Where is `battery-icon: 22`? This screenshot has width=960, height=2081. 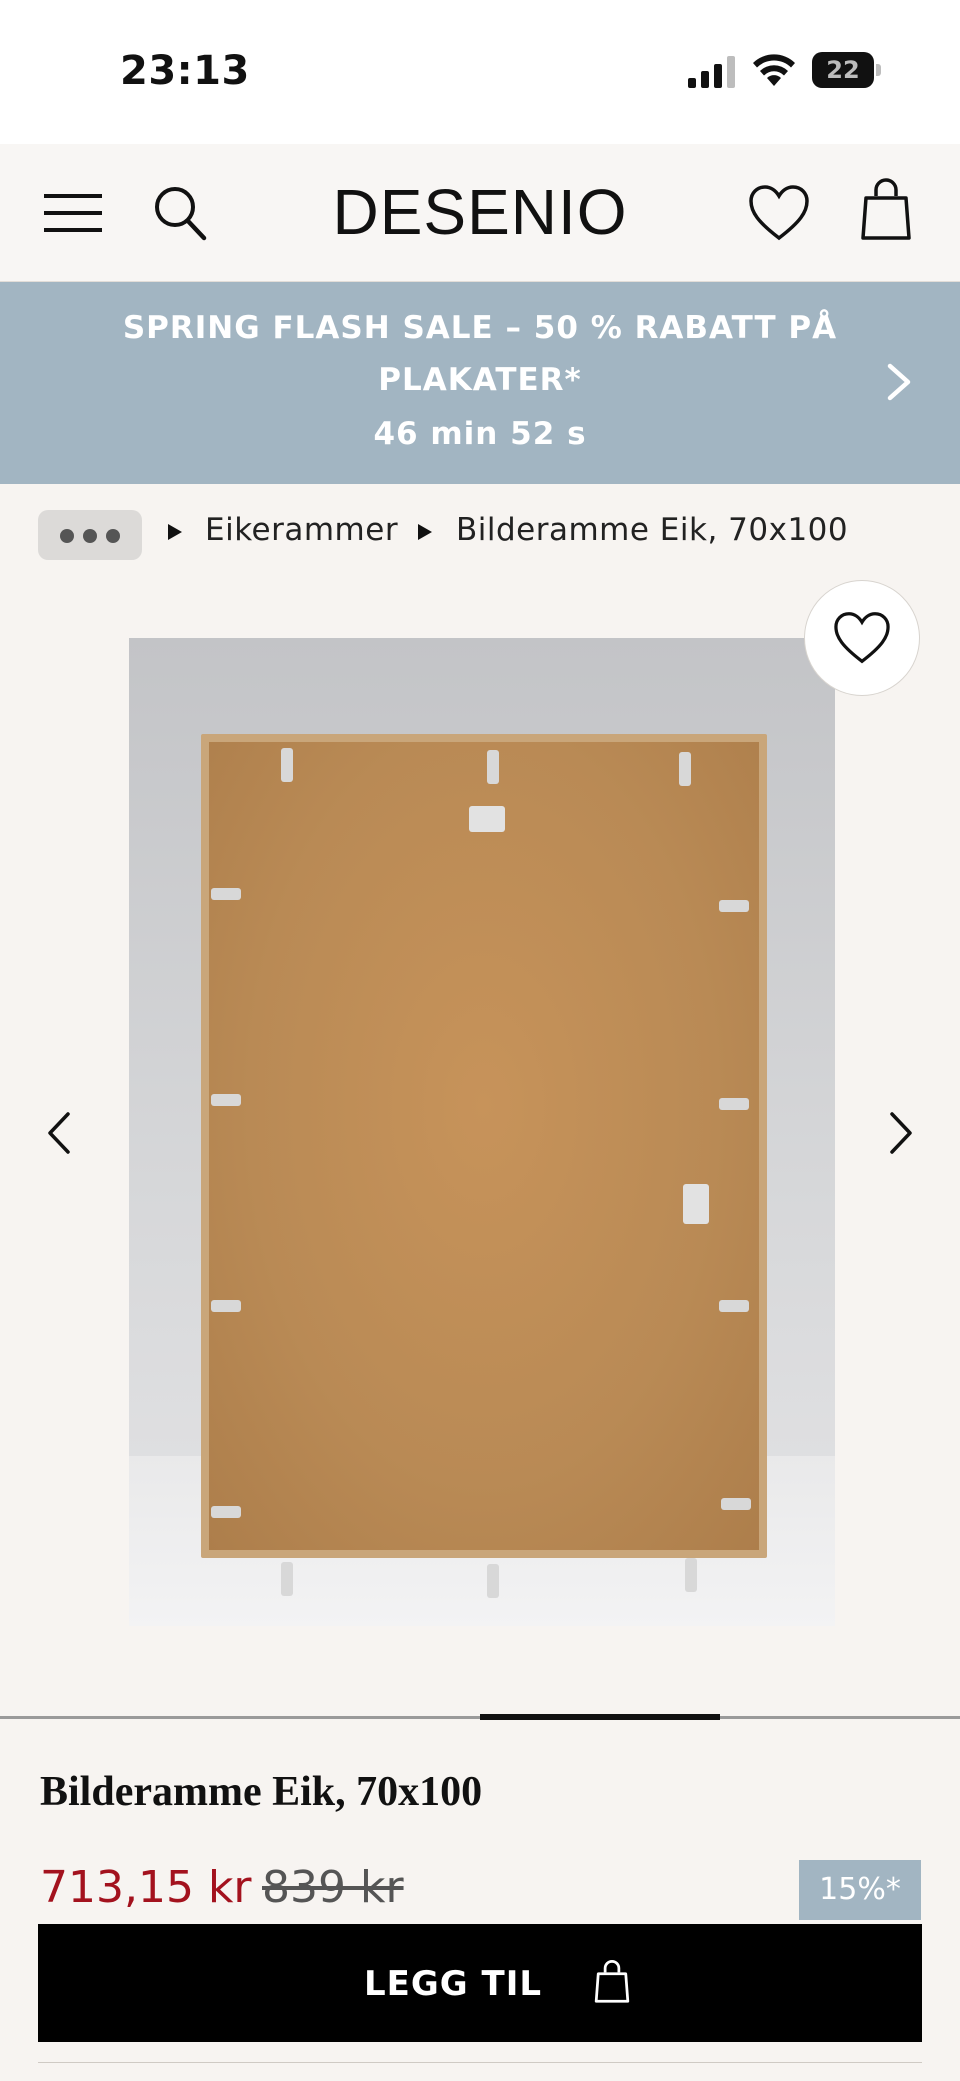
battery-icon: 22 is located at coordinates (847, 70).